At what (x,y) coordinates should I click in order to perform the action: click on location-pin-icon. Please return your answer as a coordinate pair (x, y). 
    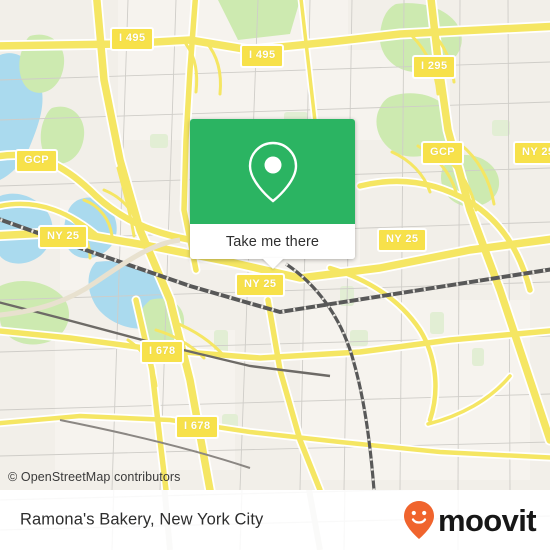
    Looking at the image, I should click on (272, 172).